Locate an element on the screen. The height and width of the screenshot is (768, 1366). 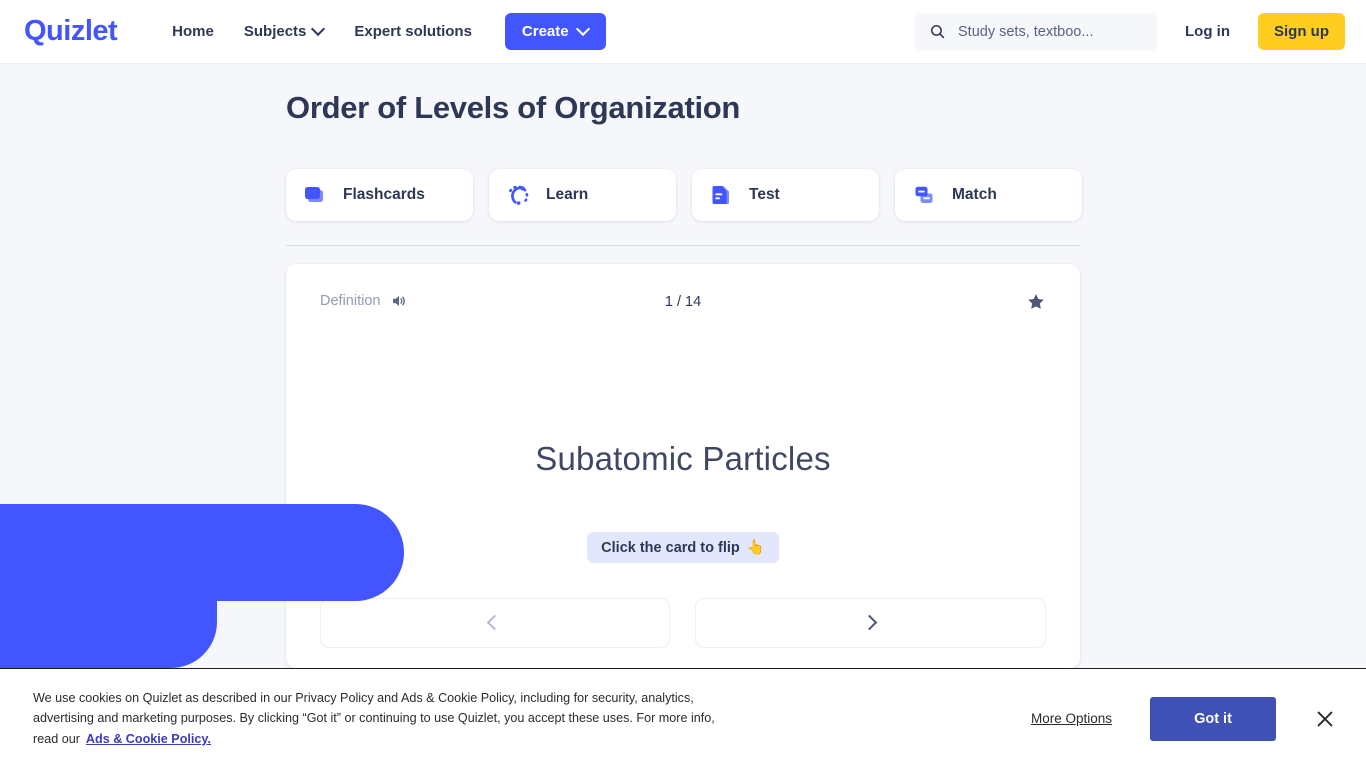
learn-icon is located at coordinates (518, 195).